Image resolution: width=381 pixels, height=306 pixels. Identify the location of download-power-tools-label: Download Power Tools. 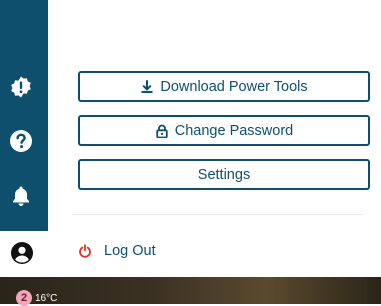
(234, 86).